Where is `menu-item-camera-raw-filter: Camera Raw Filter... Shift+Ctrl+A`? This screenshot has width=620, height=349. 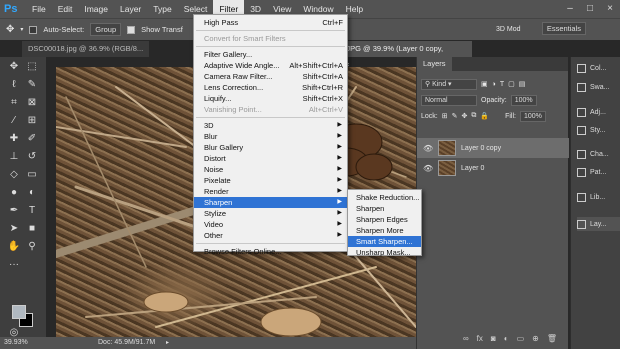 menu-item-camera-raw-filter: Camera Raw Filter... Shift+Ctrl+A is located at coordinates (270, 76).